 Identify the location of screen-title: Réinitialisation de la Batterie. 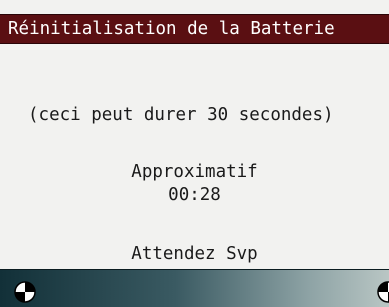
(171, 29).